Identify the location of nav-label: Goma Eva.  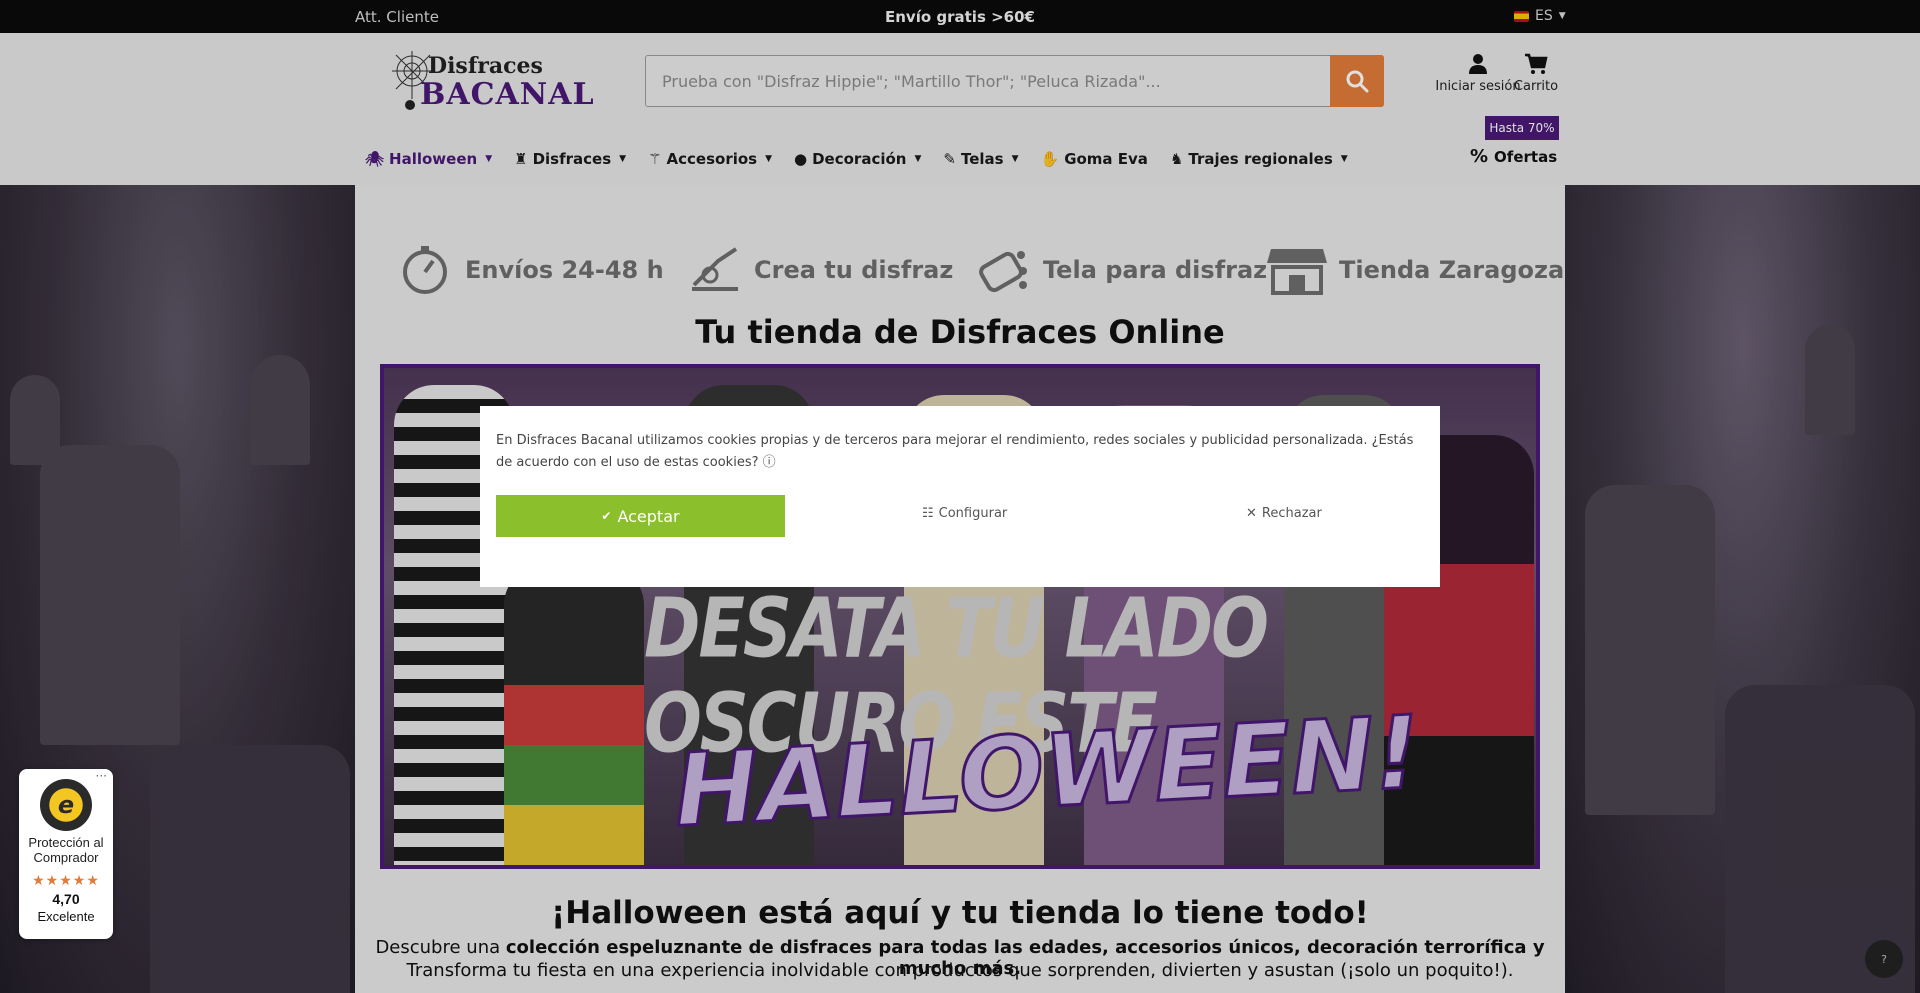
(1106, 159).